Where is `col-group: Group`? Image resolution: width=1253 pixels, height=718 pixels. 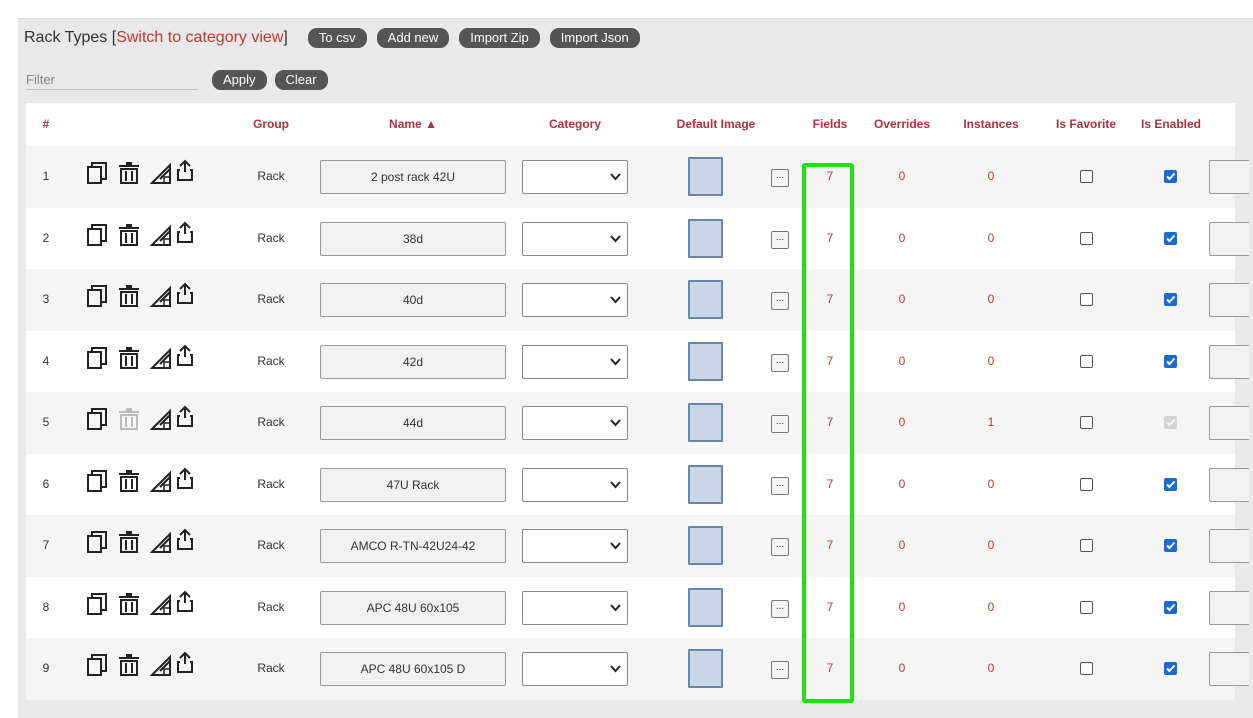 col-group: Group is located at coordinates (271, 124).